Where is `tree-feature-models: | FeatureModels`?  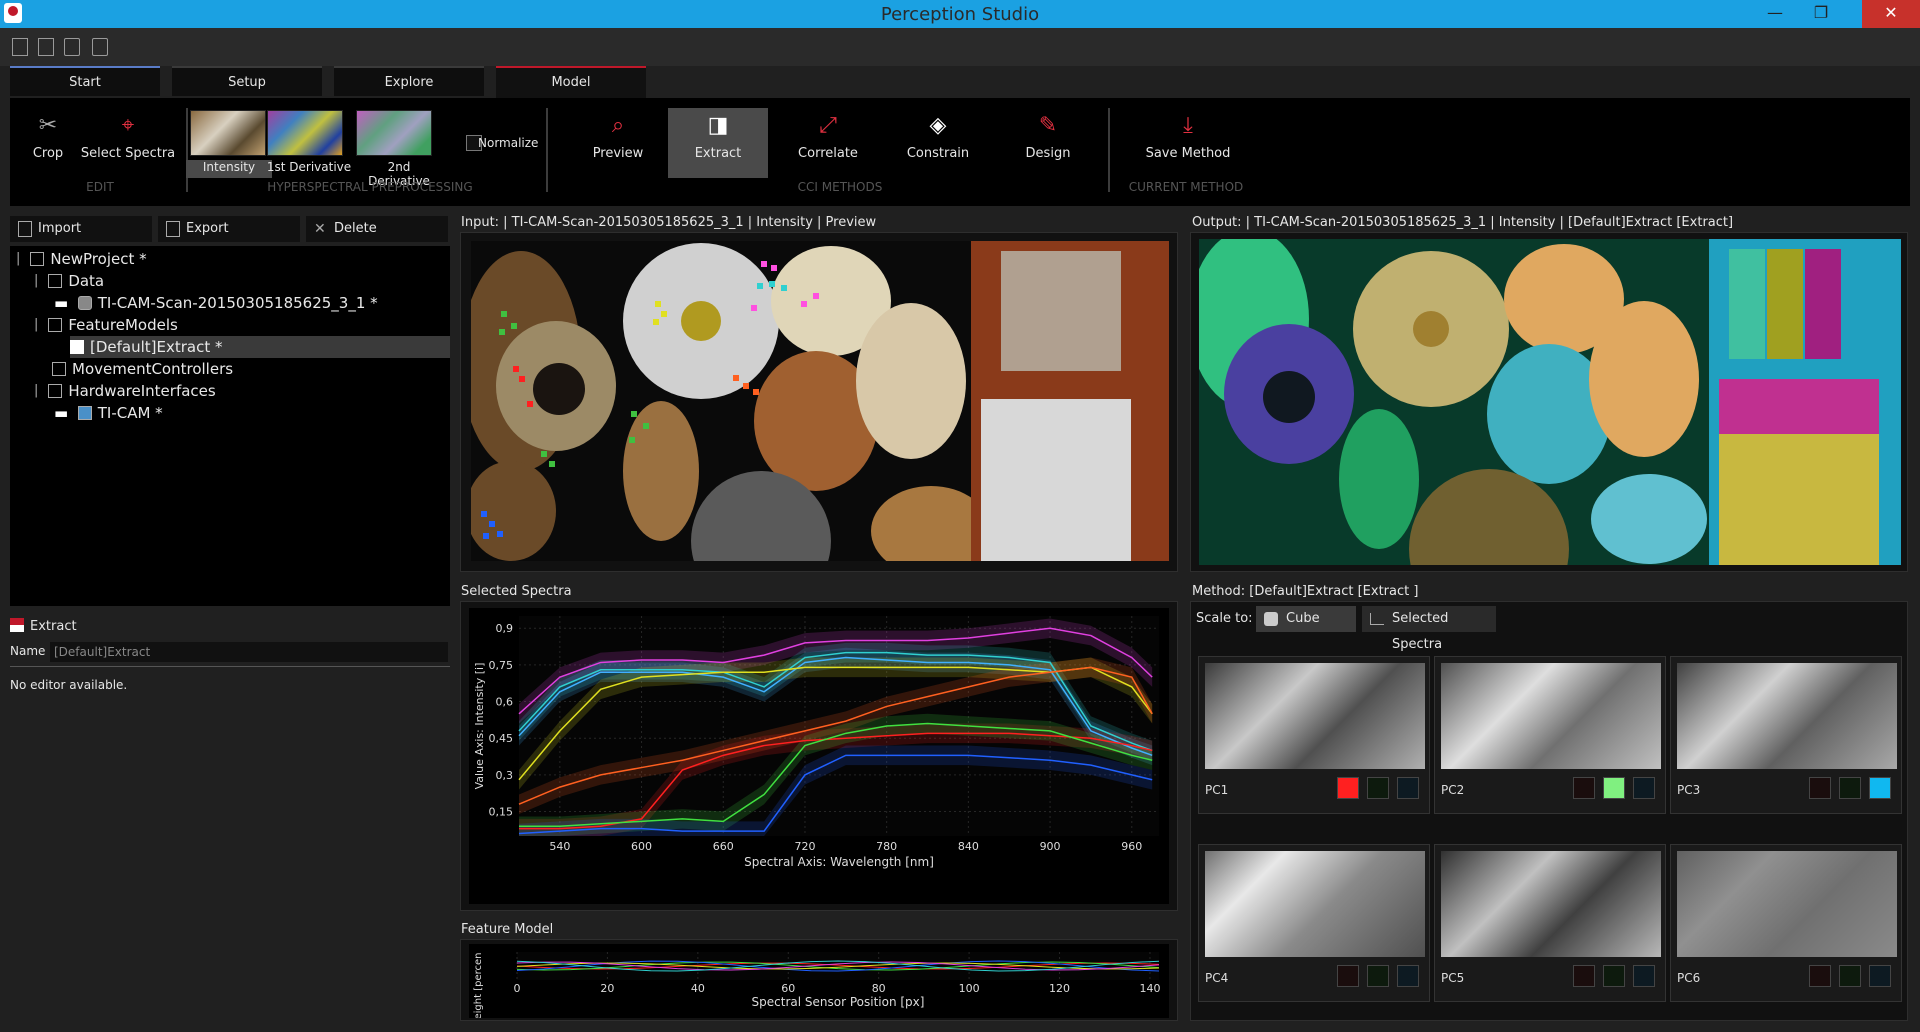
tree-feature-models: | FeatureModels is located at coordinates (106, 325).